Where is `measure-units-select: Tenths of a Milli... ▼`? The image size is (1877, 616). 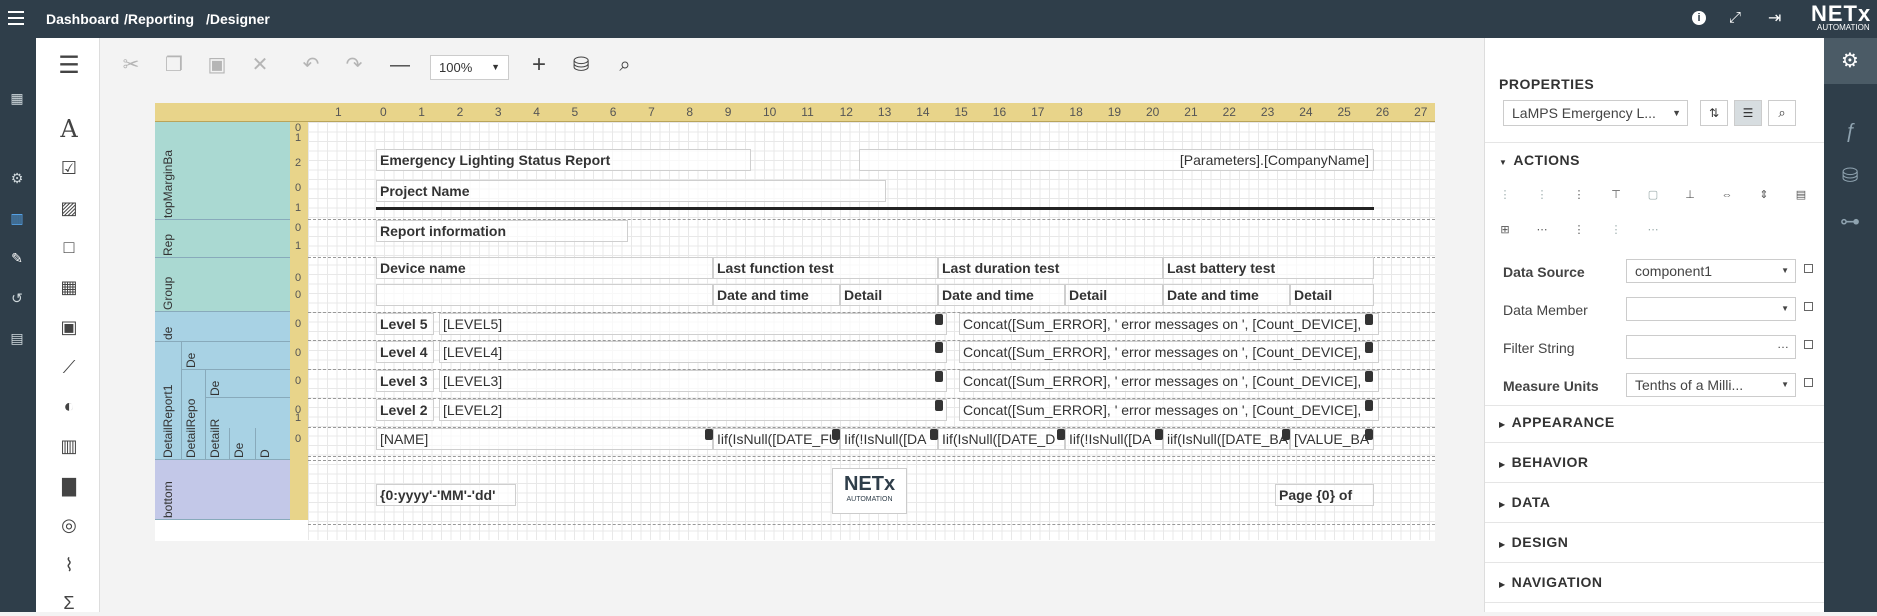 measure-units-select: Tenths of a Milli... ▼ is located at coordinates (1711, 385).